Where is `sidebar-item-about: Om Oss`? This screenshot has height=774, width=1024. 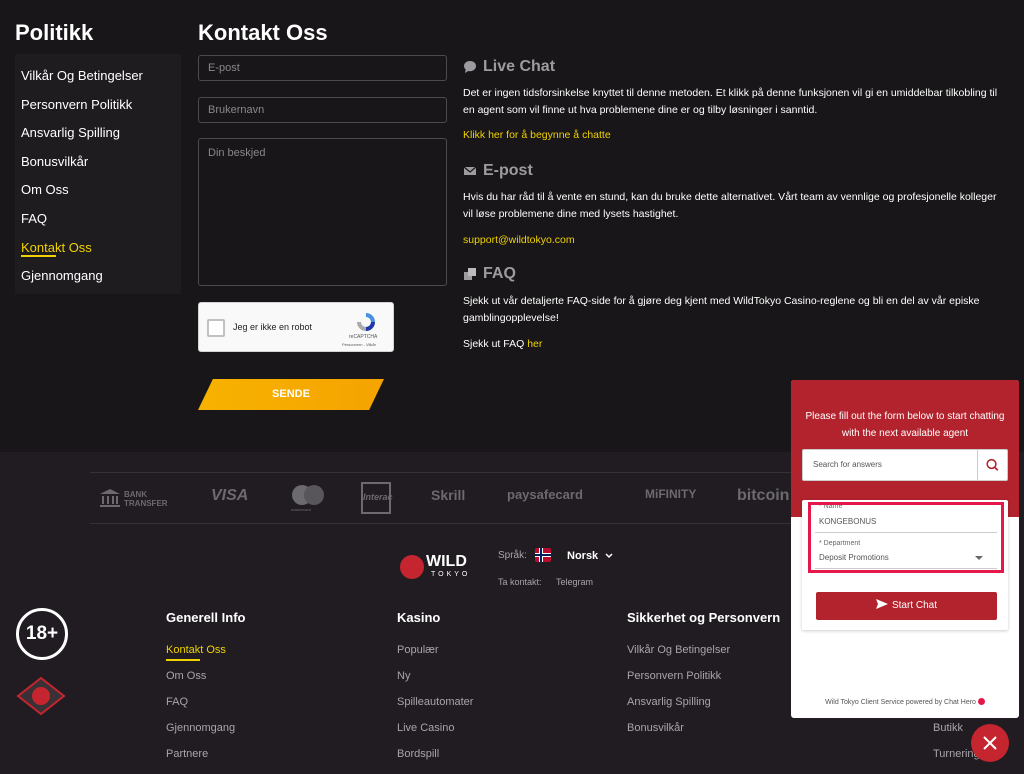 sidebar-item-about: Om Oss is located at coordinates (45, 189).